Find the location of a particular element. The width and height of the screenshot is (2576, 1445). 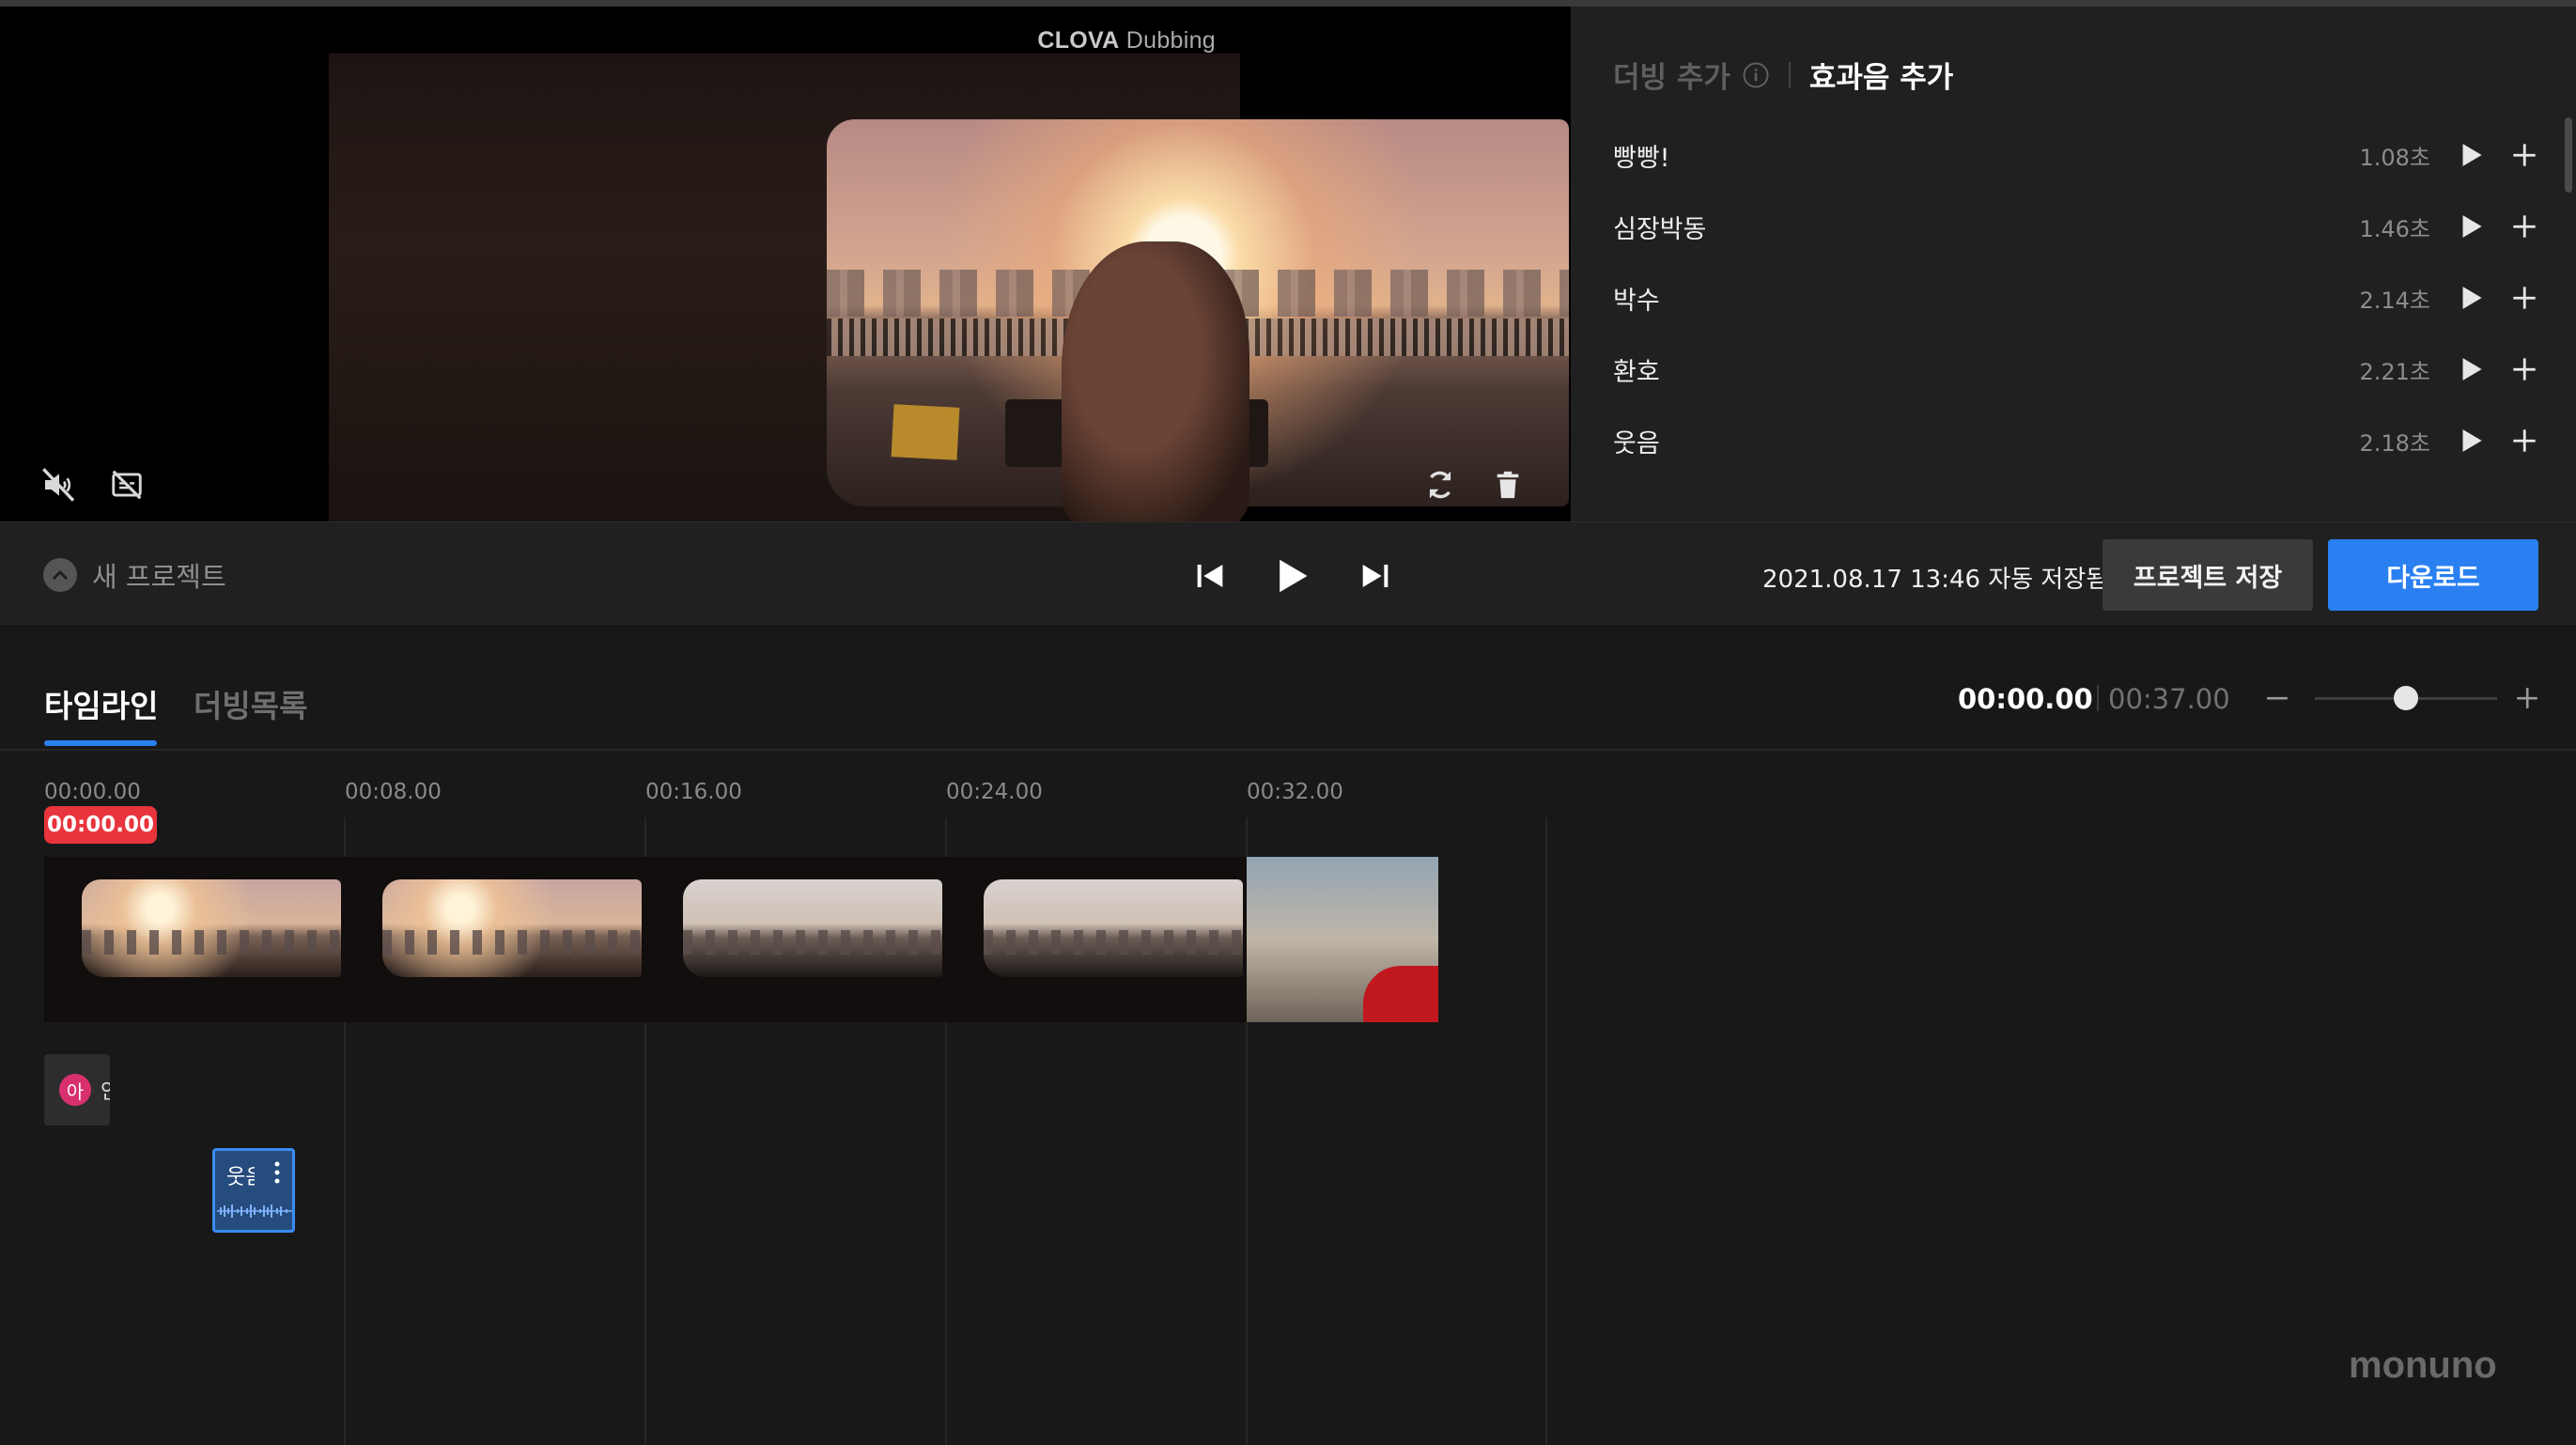

sfx-name: 박수 is located at coordinates (1637, 301).